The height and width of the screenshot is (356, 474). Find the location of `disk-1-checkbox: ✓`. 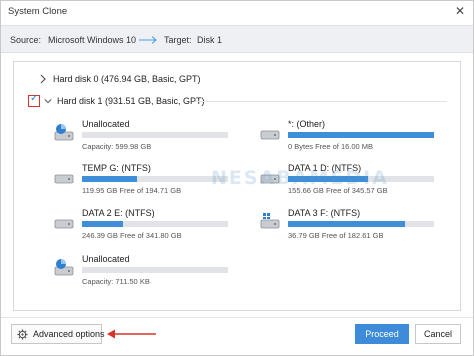

disk-1-checkbox: ✓ is located at coordinates (34, 100).